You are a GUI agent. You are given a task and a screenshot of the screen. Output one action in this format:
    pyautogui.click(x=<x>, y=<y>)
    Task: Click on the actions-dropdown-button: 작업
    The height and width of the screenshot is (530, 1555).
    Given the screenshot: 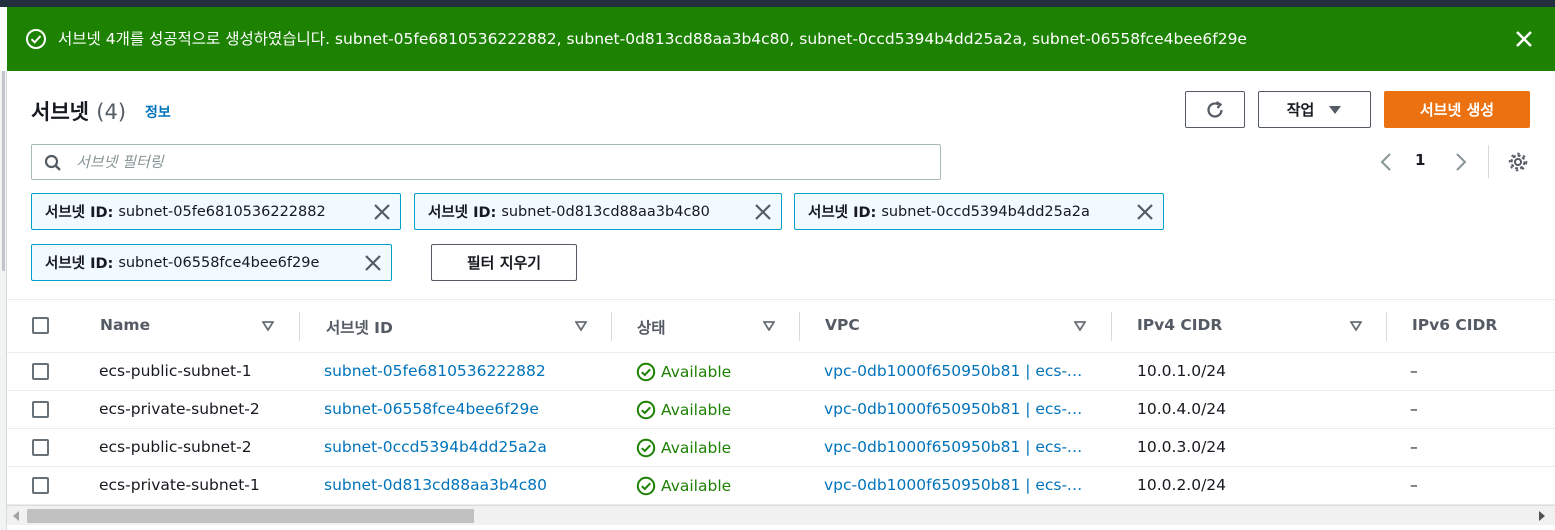 What is the action you would take?
    pyautogui.click(x=1314, y=109)
    